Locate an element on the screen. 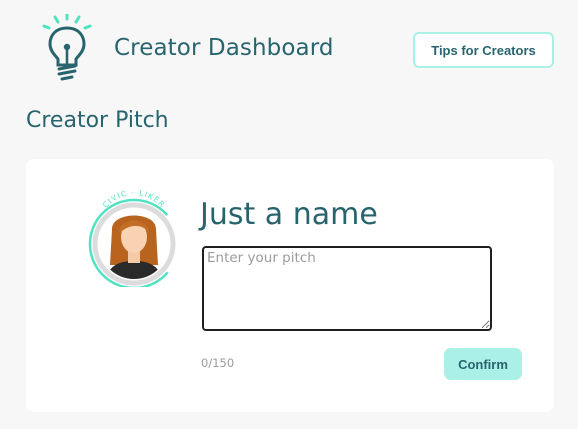 The image size is (578, 429). creator-name: Just a name is located at coordinates (289, 214).